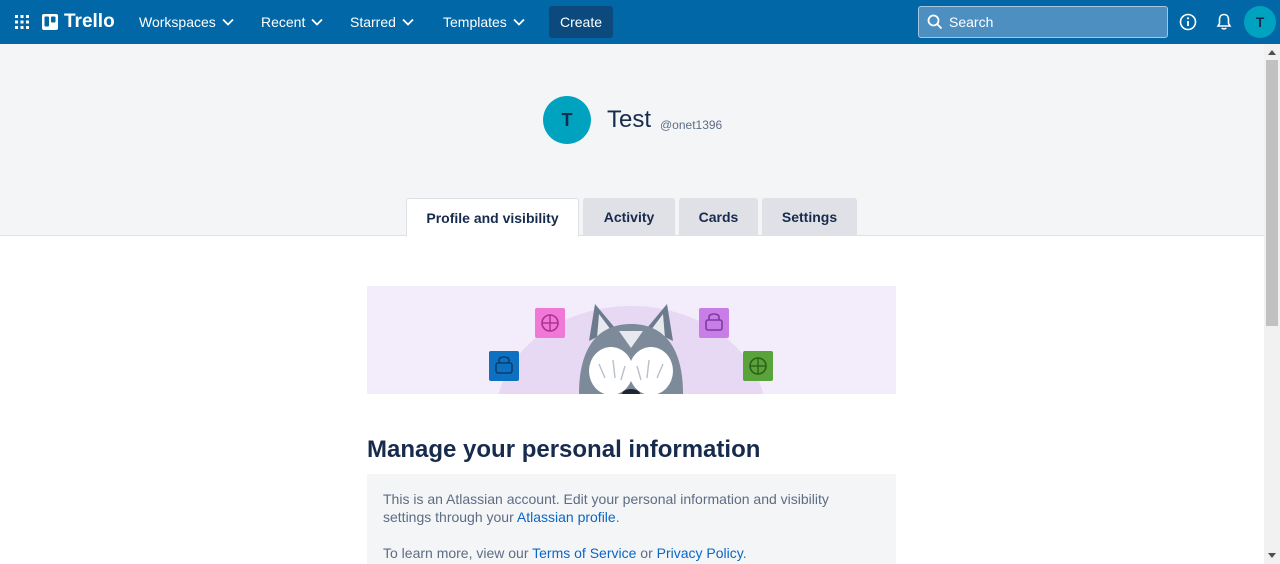 The height and width of the screenshot is (564, 1280). Describe the element at coordinates (744, 553) in the screenshot. I see `learn-more-end: .` at that location.